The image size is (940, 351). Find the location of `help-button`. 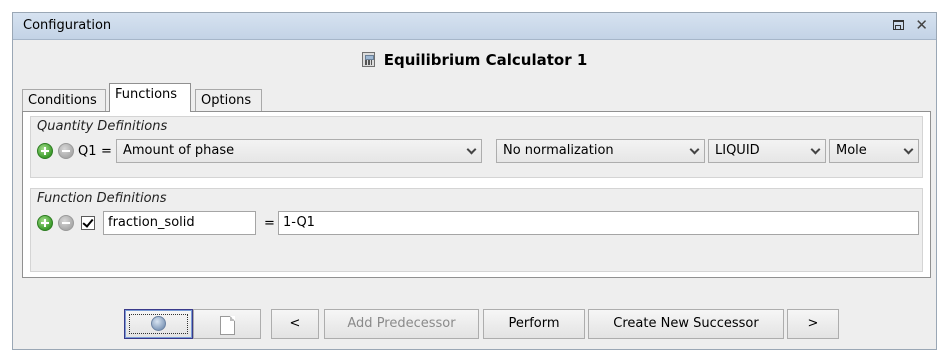

help-button is located at coordinates (158, 324).